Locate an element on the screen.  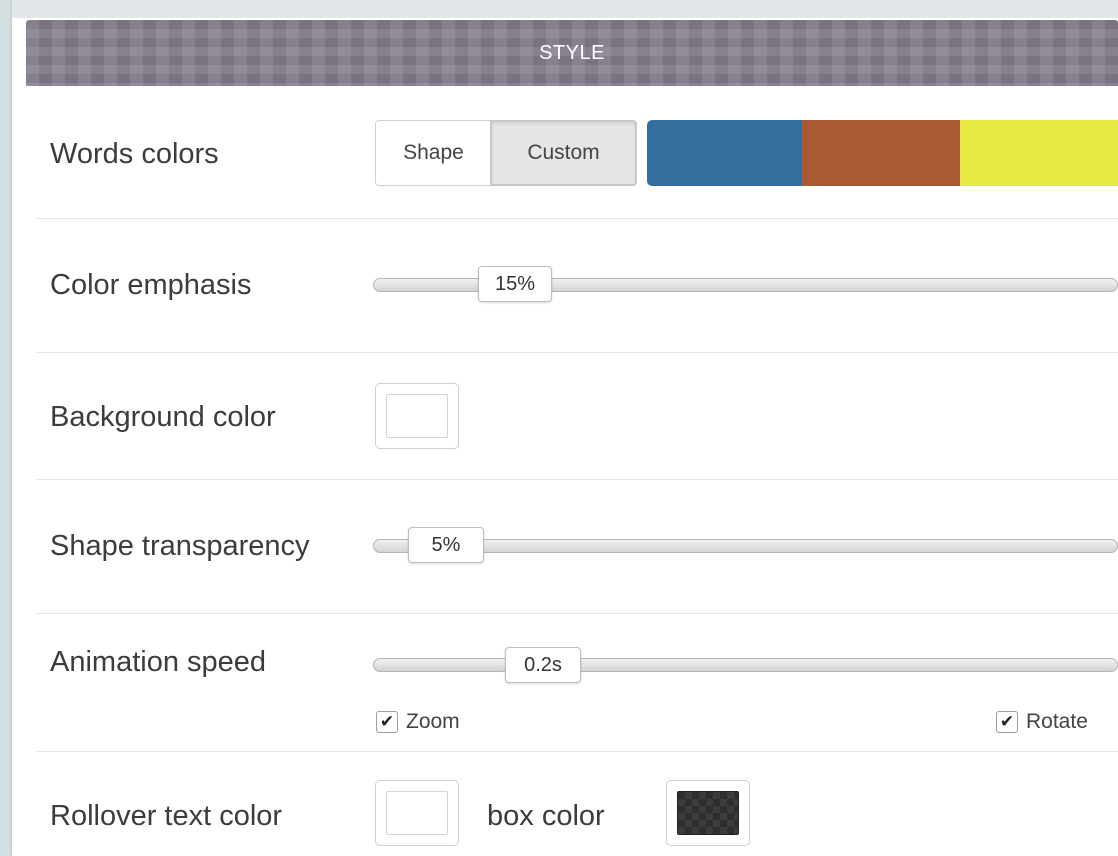
shape-option-button: Shape is located at coordinates (433, 153).